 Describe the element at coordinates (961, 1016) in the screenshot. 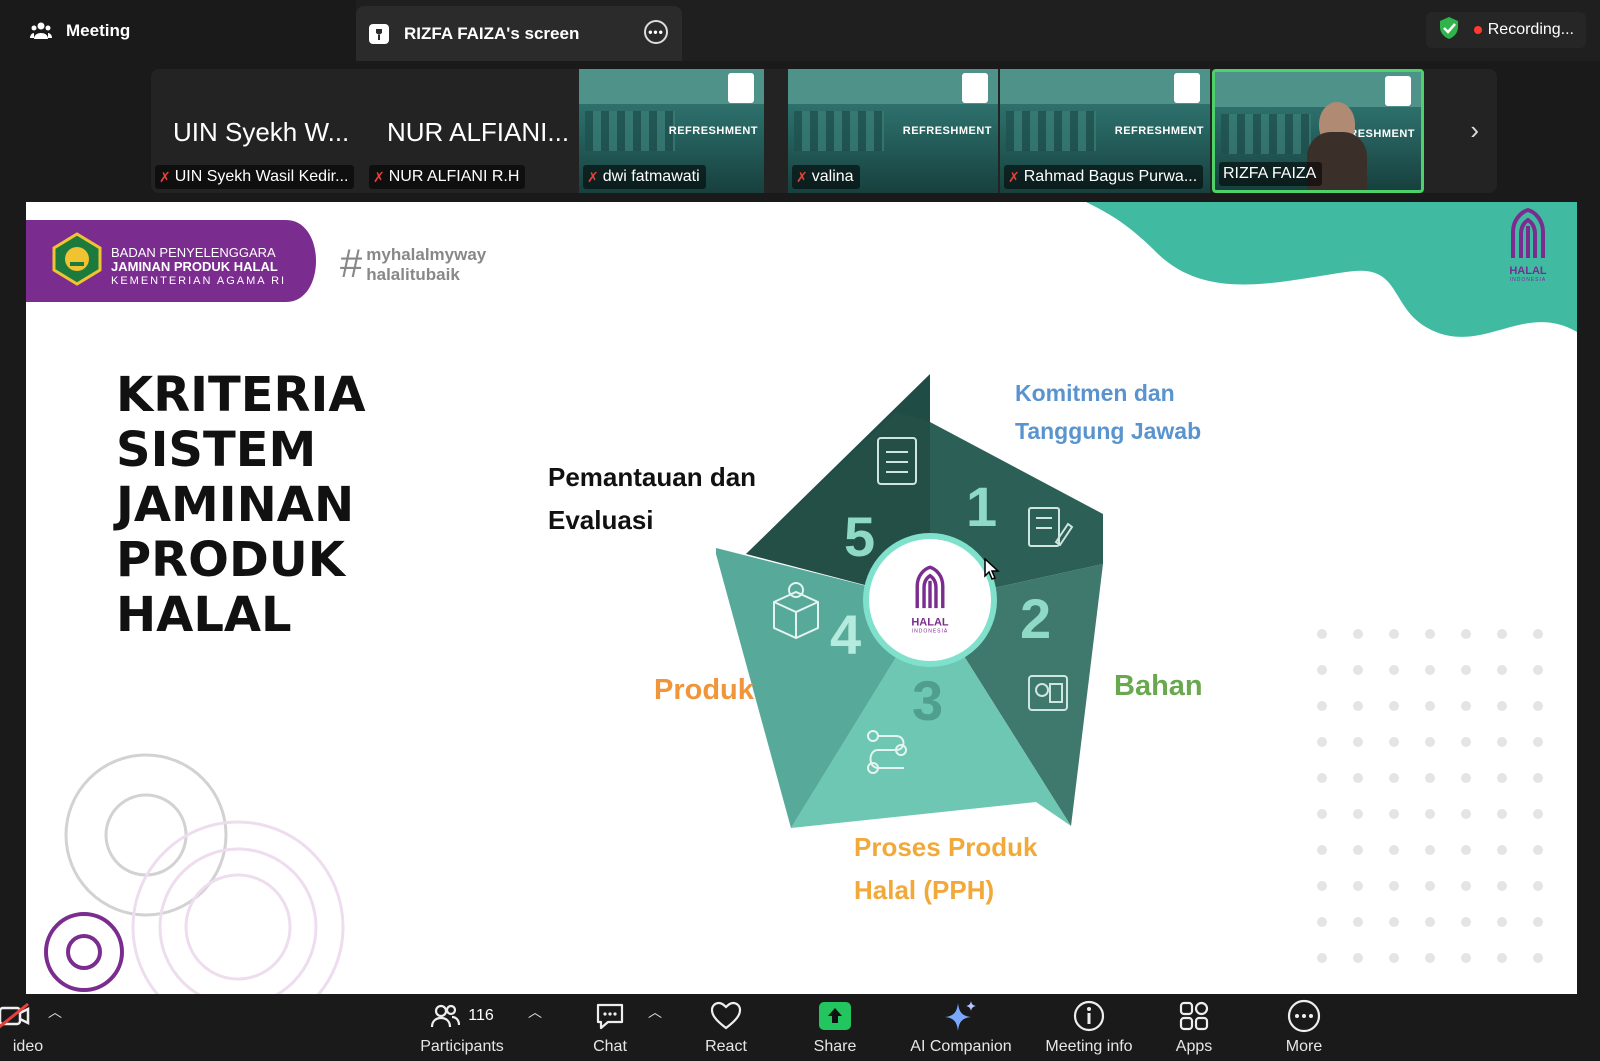

I see `sparkle-icon` at that location.